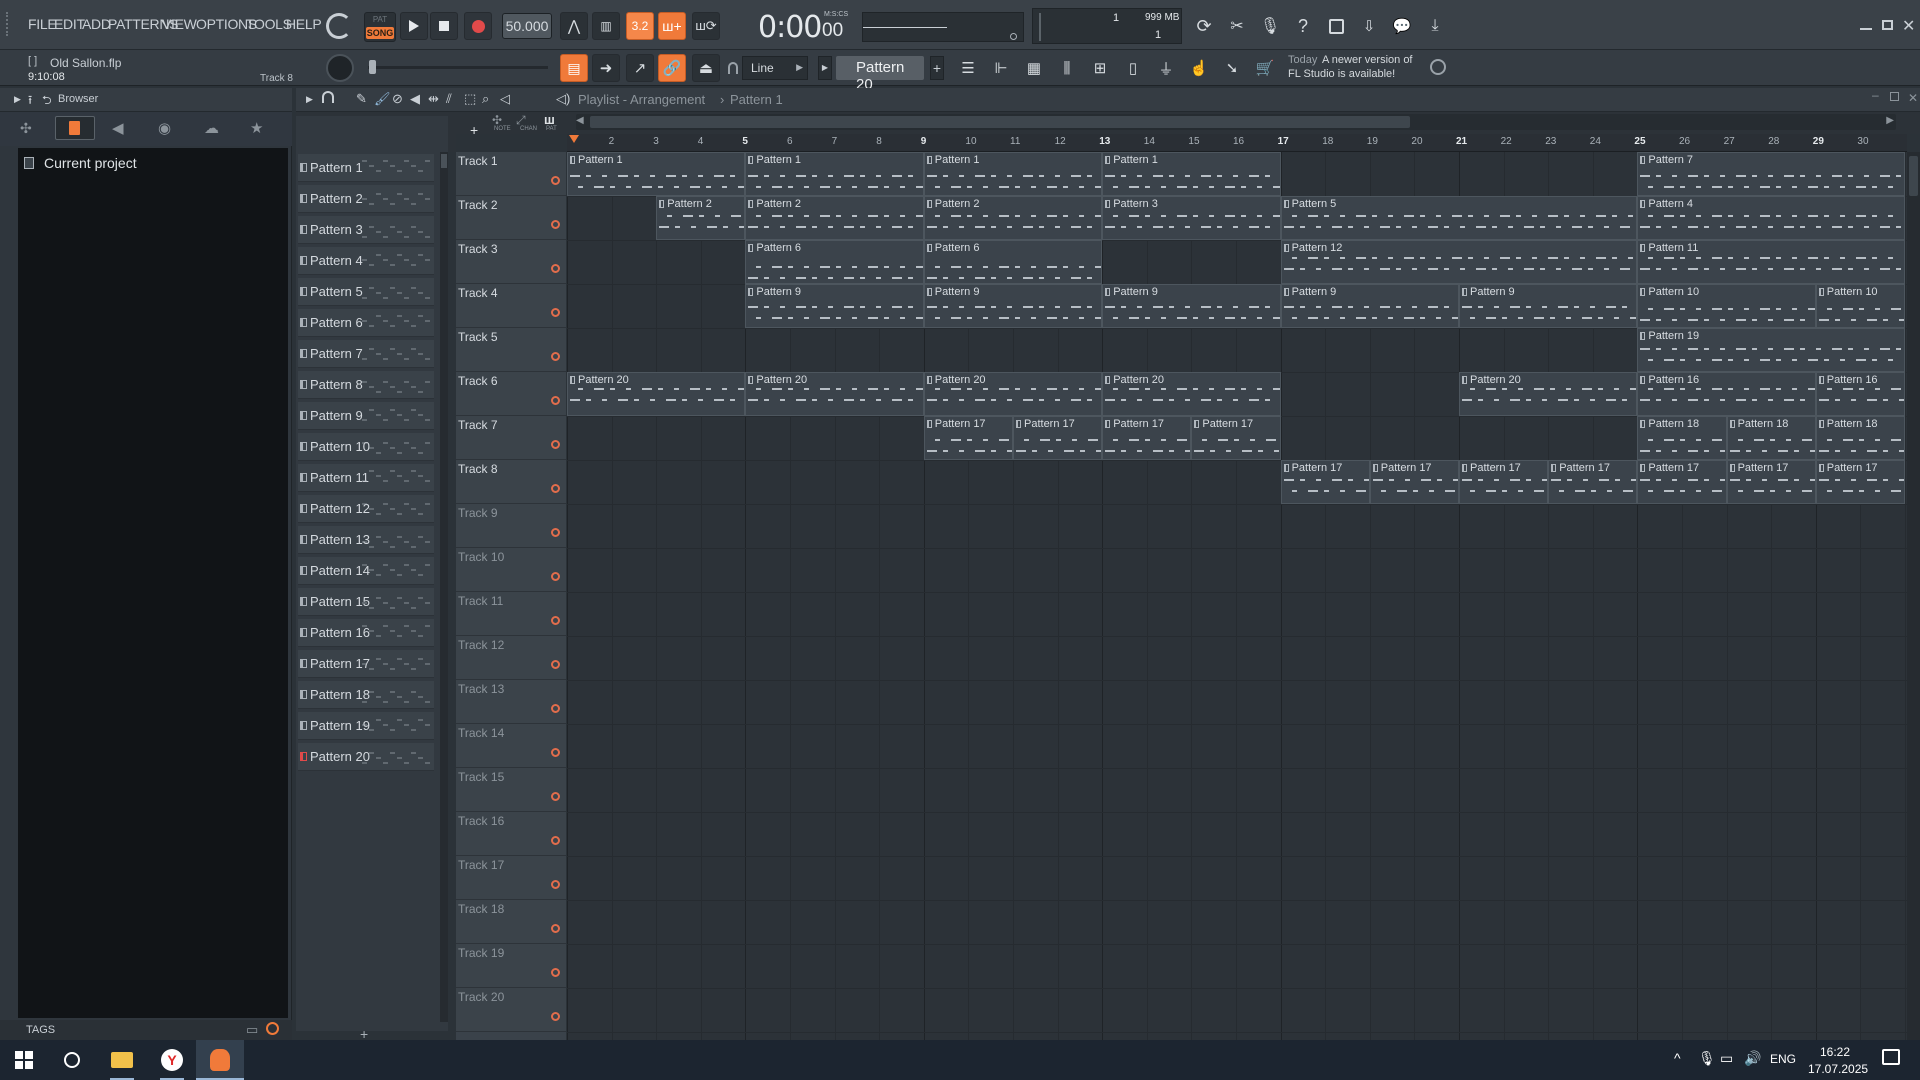  Describe the element at coordinates (366, 292) in the screenshot. I see `pattern-item: Pattern 5` at that location.